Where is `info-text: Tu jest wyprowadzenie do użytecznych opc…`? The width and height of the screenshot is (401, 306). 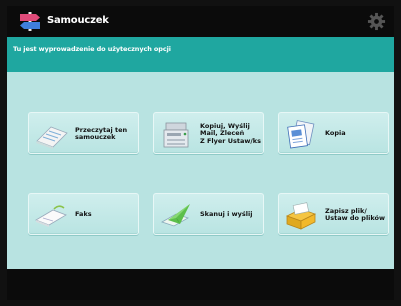
info-text: Tu jest wyprowadzenie do użytecznych opc… is located at coordinates (92, 49).